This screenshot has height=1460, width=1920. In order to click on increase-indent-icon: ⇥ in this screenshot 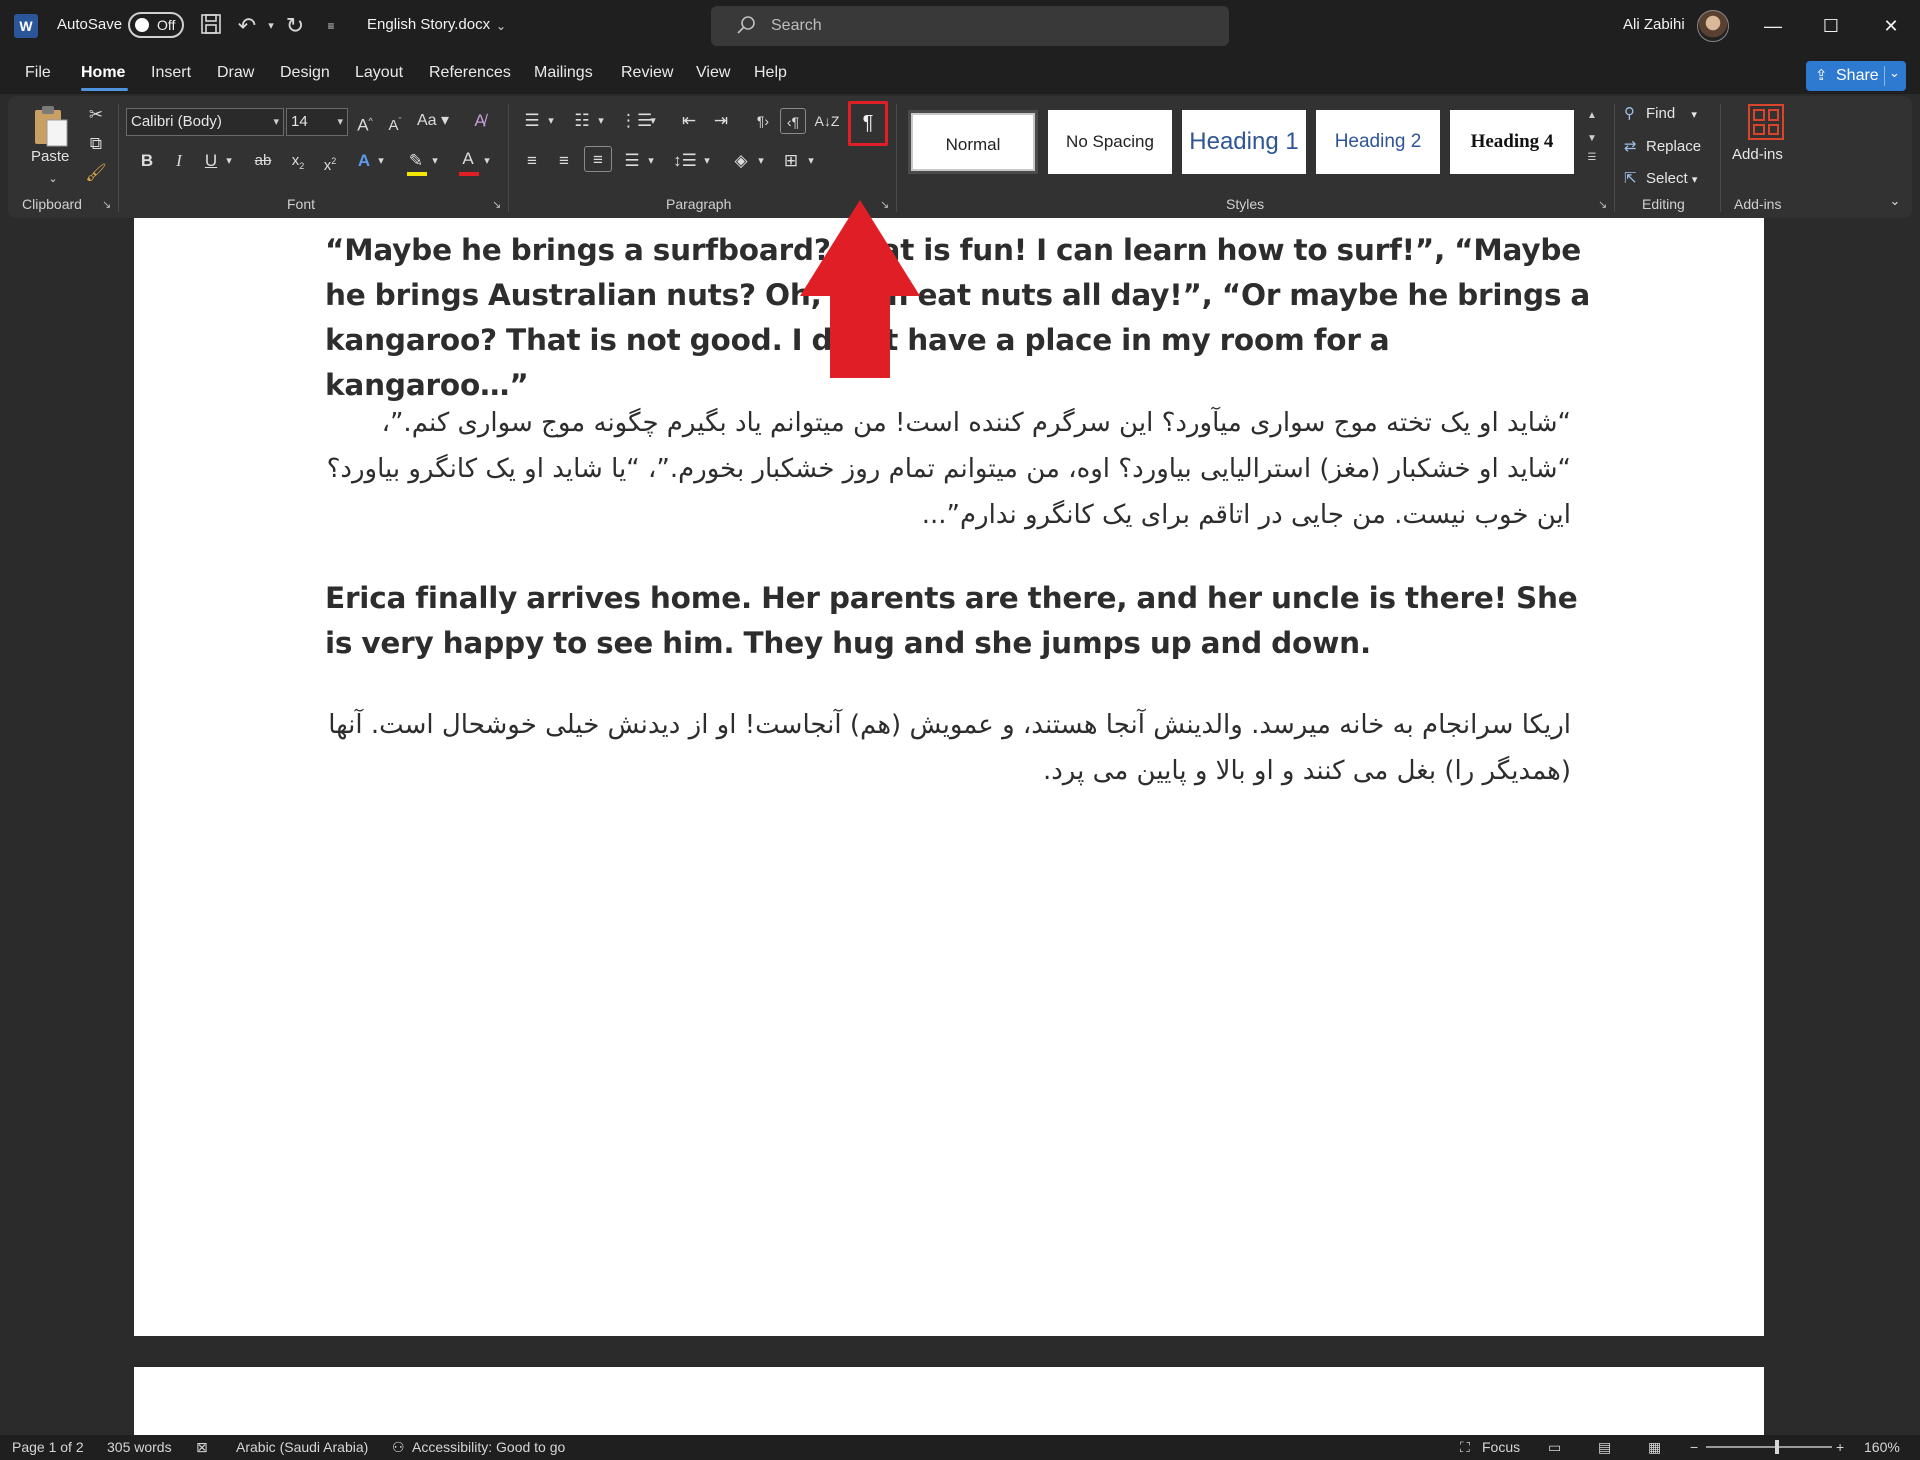, I will do `click(721, 121)`.